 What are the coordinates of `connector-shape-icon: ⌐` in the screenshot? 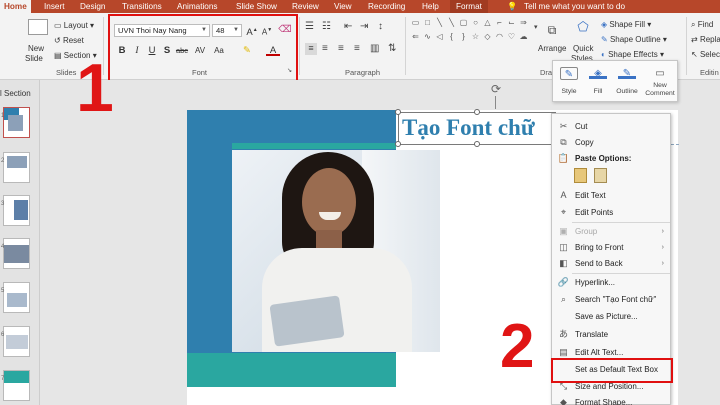 It's located at (499, 22).